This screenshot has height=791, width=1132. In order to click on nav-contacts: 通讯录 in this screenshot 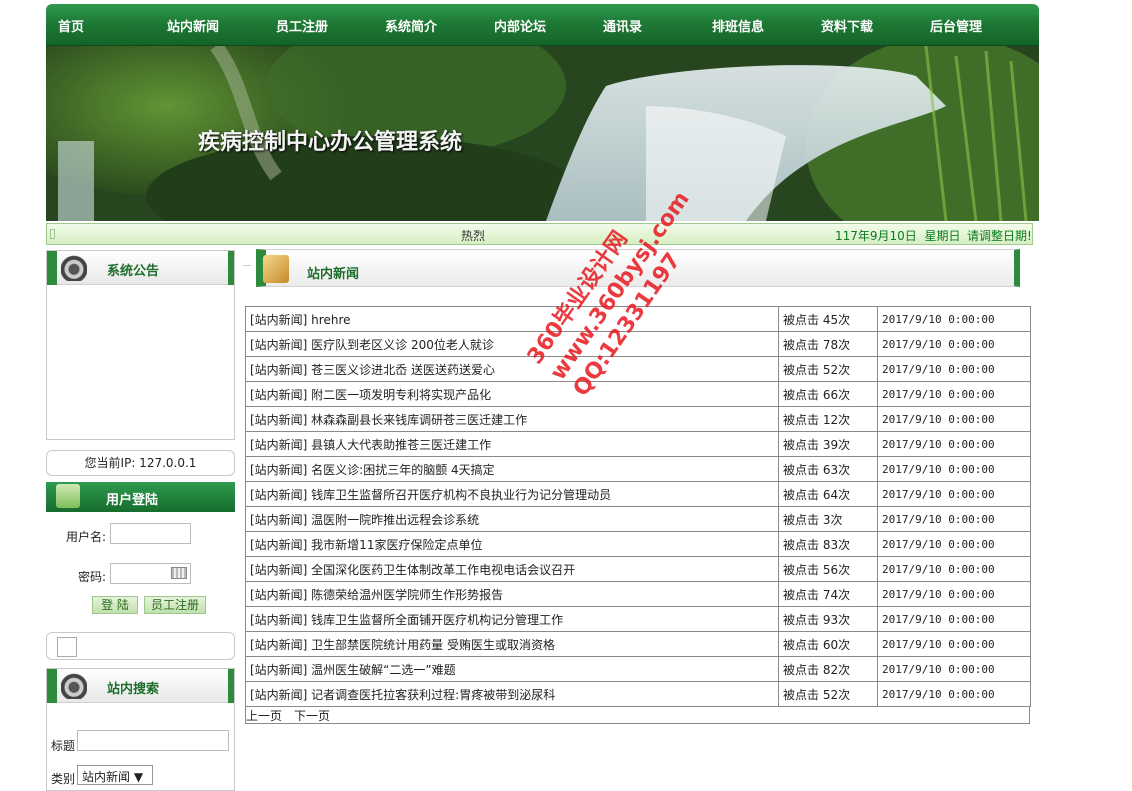, I will do `click(657, 25)`.